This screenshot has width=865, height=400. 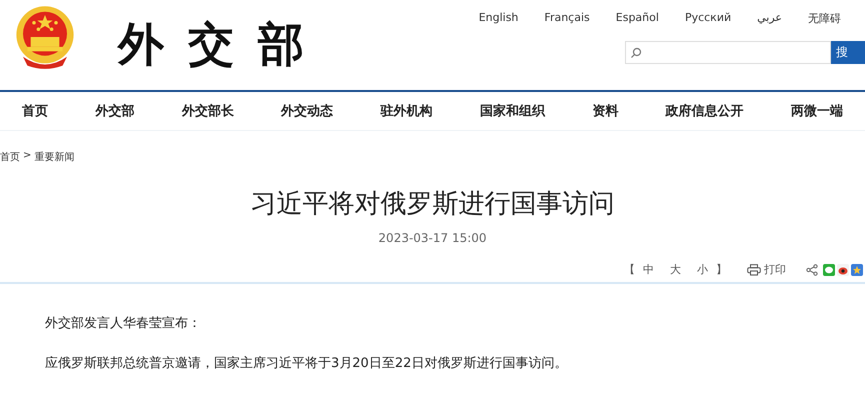 What do you see at coordinates (306, 363) in the screenshot?
I see `article-paragraph: 应俄罗斯联邦总统普京邀请，国家主席习近平将于3月20日至22日对俄罗斯进行国事访问。` at bounding box center [306, 363].